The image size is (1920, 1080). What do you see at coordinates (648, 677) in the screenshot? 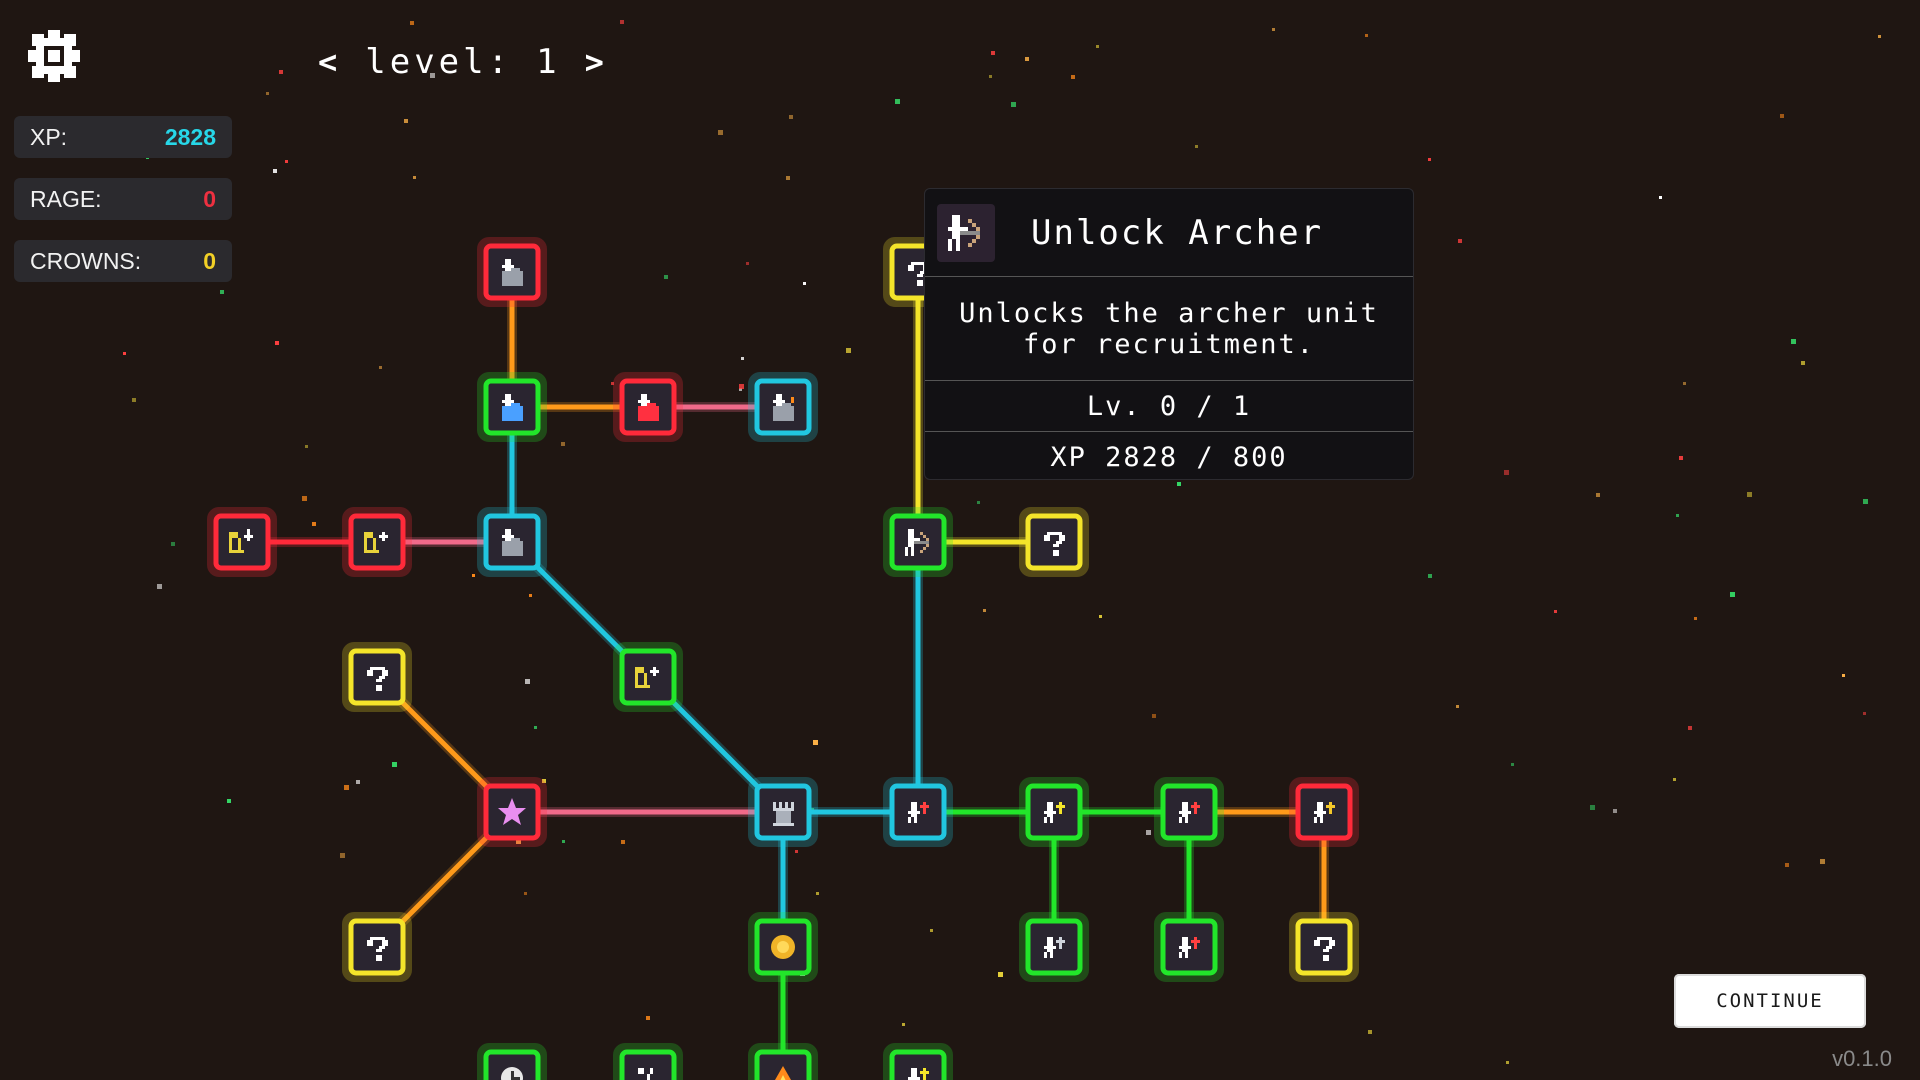
I see `skill-node-c3` at bounding box center [648, 677].